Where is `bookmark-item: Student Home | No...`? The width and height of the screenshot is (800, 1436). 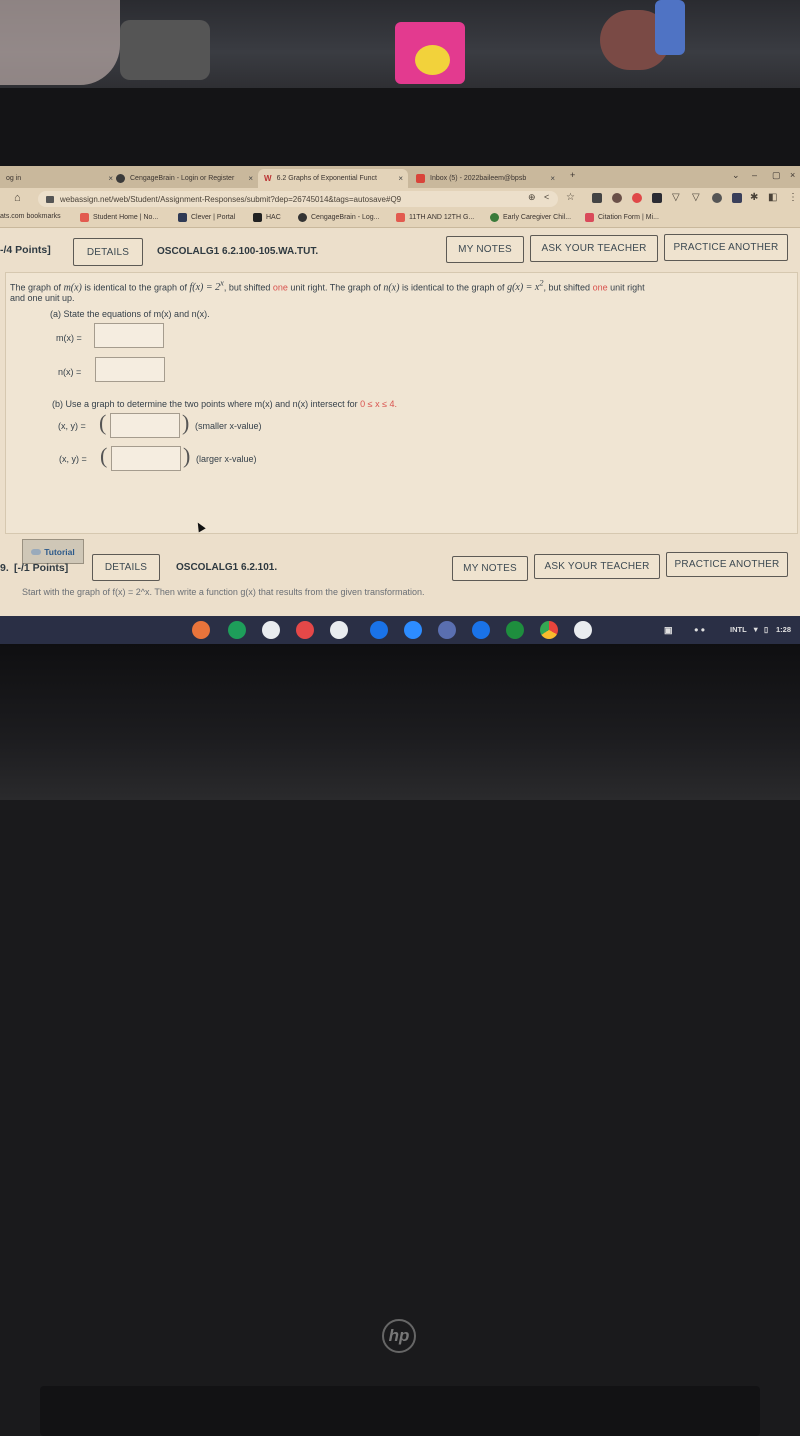 bookmark-item: Student Home | No... is located at coordinates (119, 217).